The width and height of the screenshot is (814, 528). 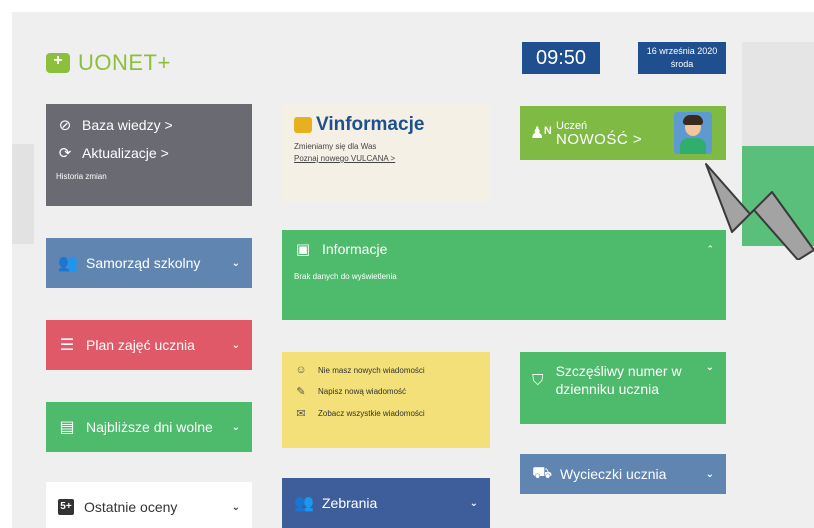 I want to click on weekday-text: środa, so click(x=682, y=64).